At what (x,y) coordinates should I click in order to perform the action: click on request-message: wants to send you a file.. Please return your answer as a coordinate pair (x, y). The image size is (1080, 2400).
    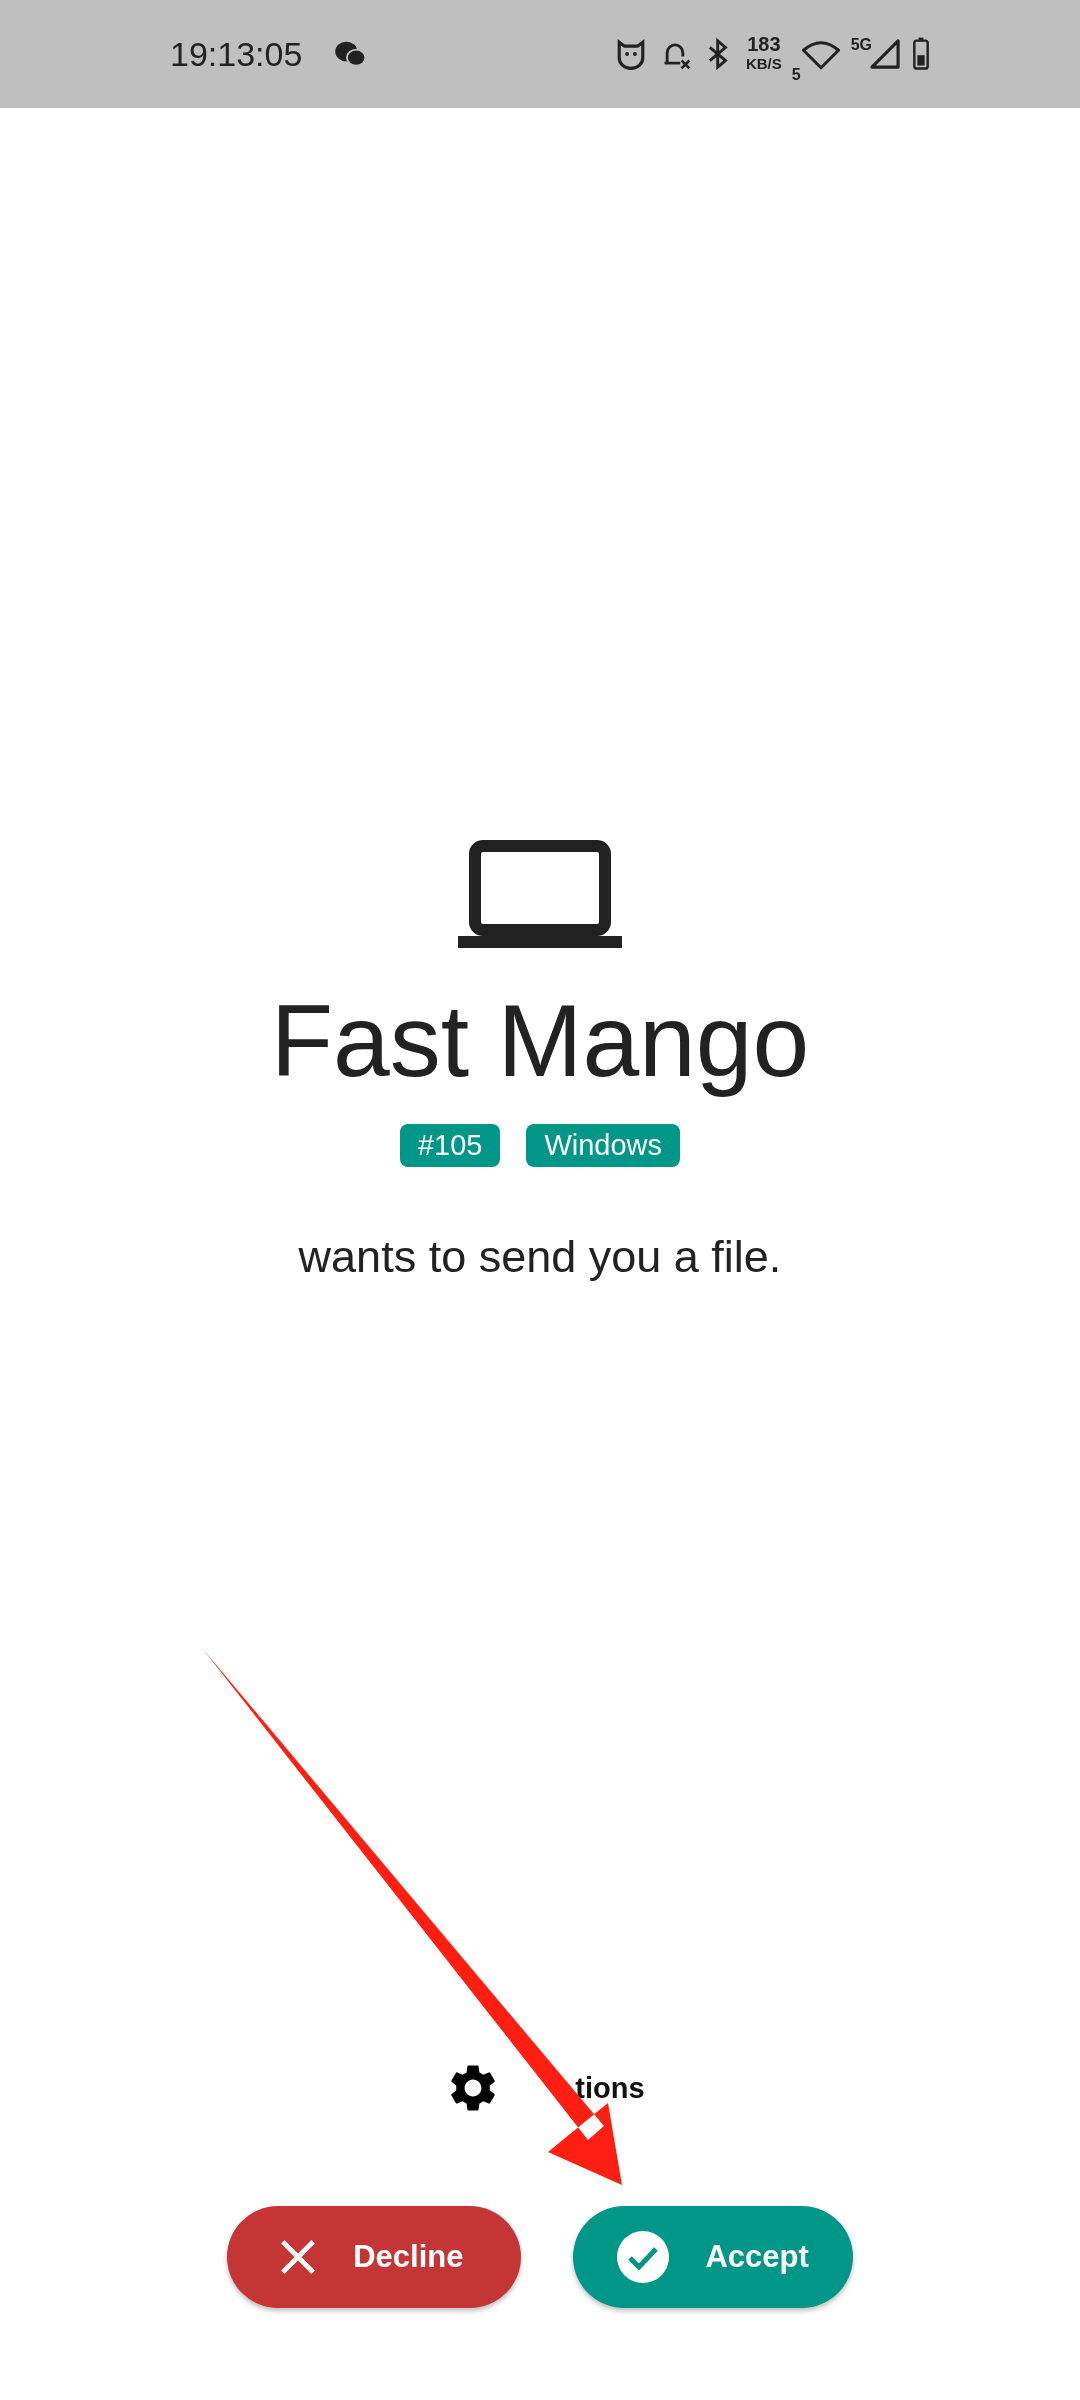
    Looking at the image, I should click on (540, 1257).